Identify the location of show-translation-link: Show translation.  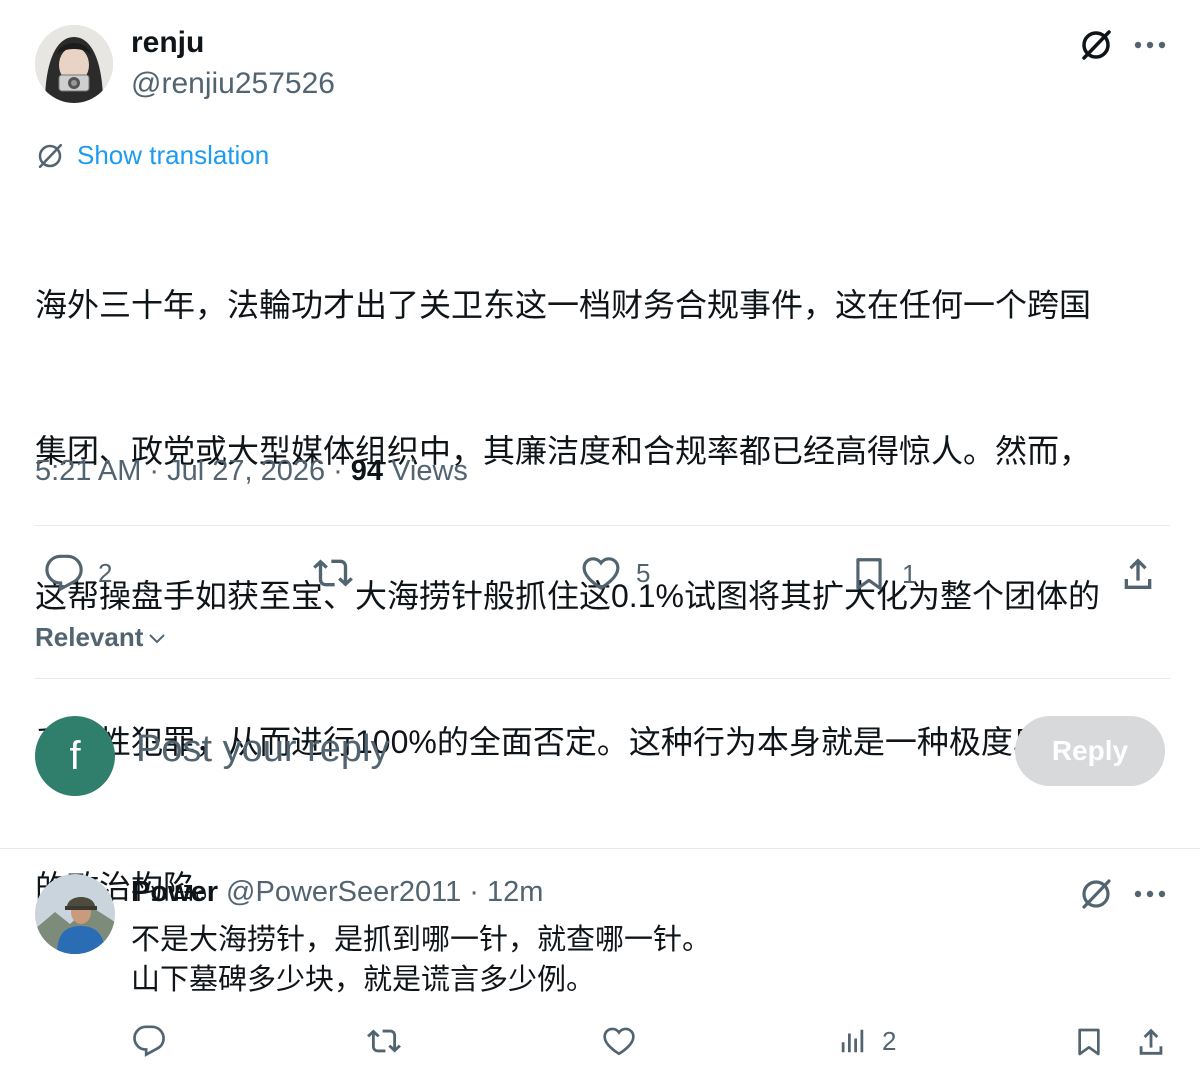
(152, 155).